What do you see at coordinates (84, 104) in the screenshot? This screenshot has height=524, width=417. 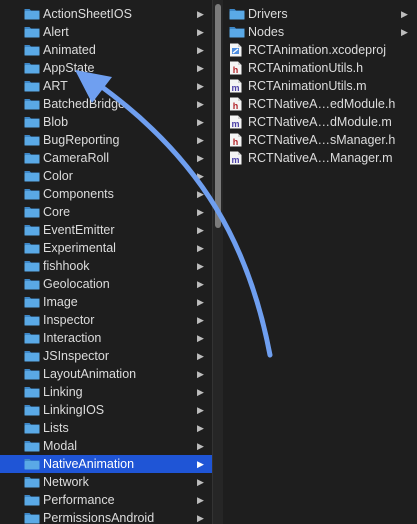 I see `folder-row-label: BatchedBridge` at bounding box center [84, 104].